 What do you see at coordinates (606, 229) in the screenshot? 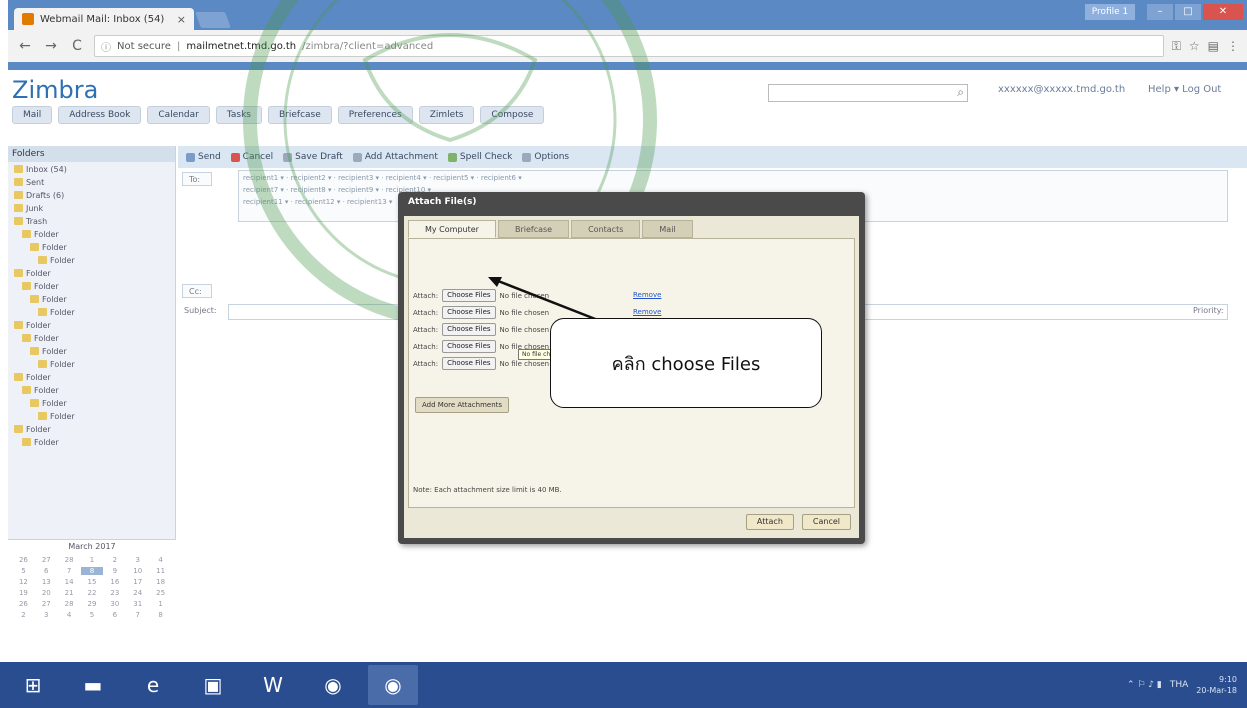
I see `tab-contacts-source: Contacts` at bounding box center [606, 229].